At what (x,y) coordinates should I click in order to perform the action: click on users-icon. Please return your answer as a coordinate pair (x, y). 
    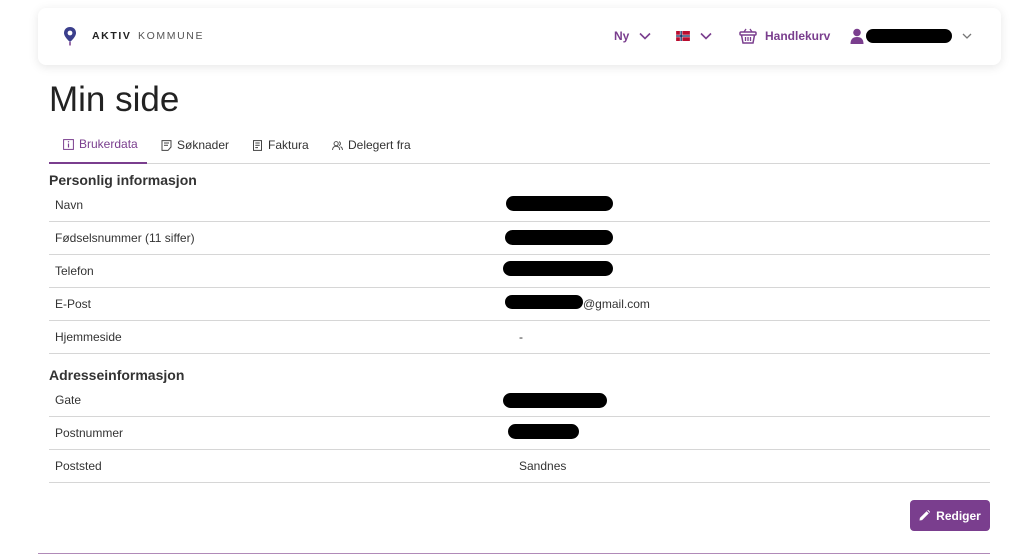
    Looking at the image, I should click on (337, 145).